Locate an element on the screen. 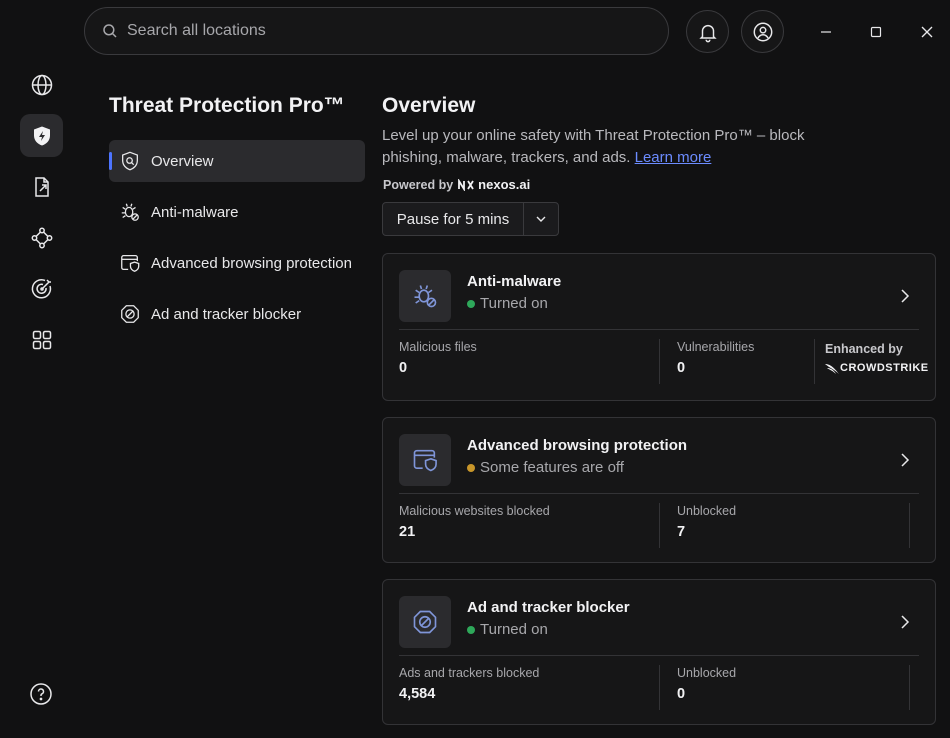 The image size is (950, 738). search-icon is located at coordinates (110, 31).